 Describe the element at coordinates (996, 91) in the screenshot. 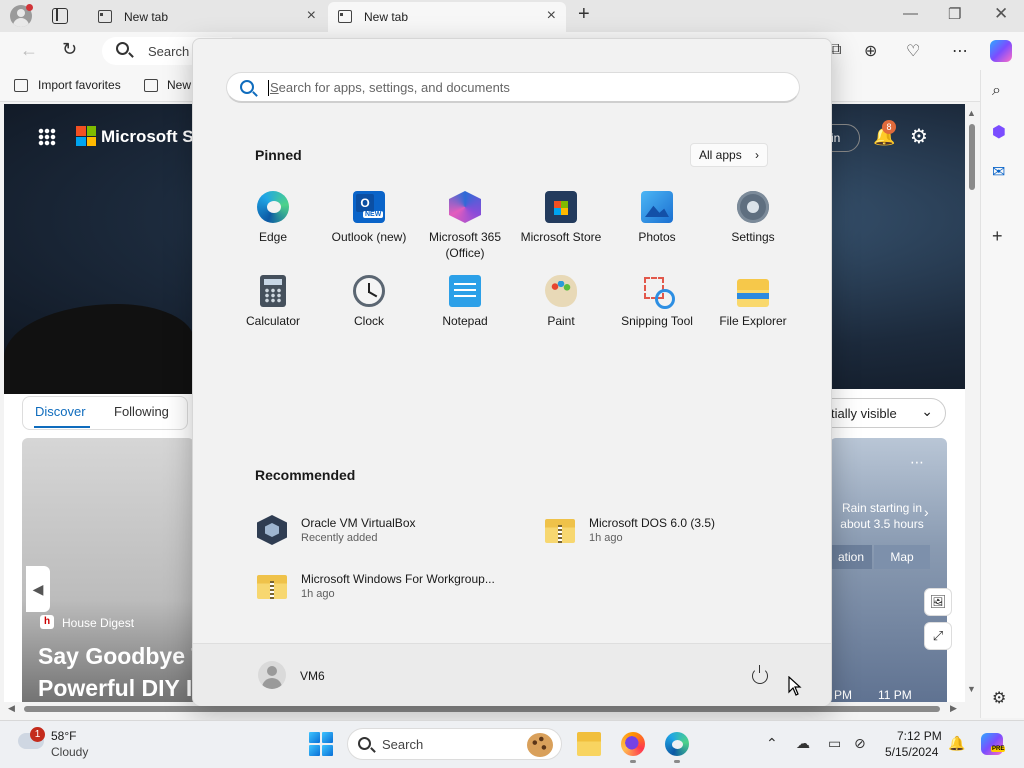

I see `sidebar-search-icon: ⌕` at that location.